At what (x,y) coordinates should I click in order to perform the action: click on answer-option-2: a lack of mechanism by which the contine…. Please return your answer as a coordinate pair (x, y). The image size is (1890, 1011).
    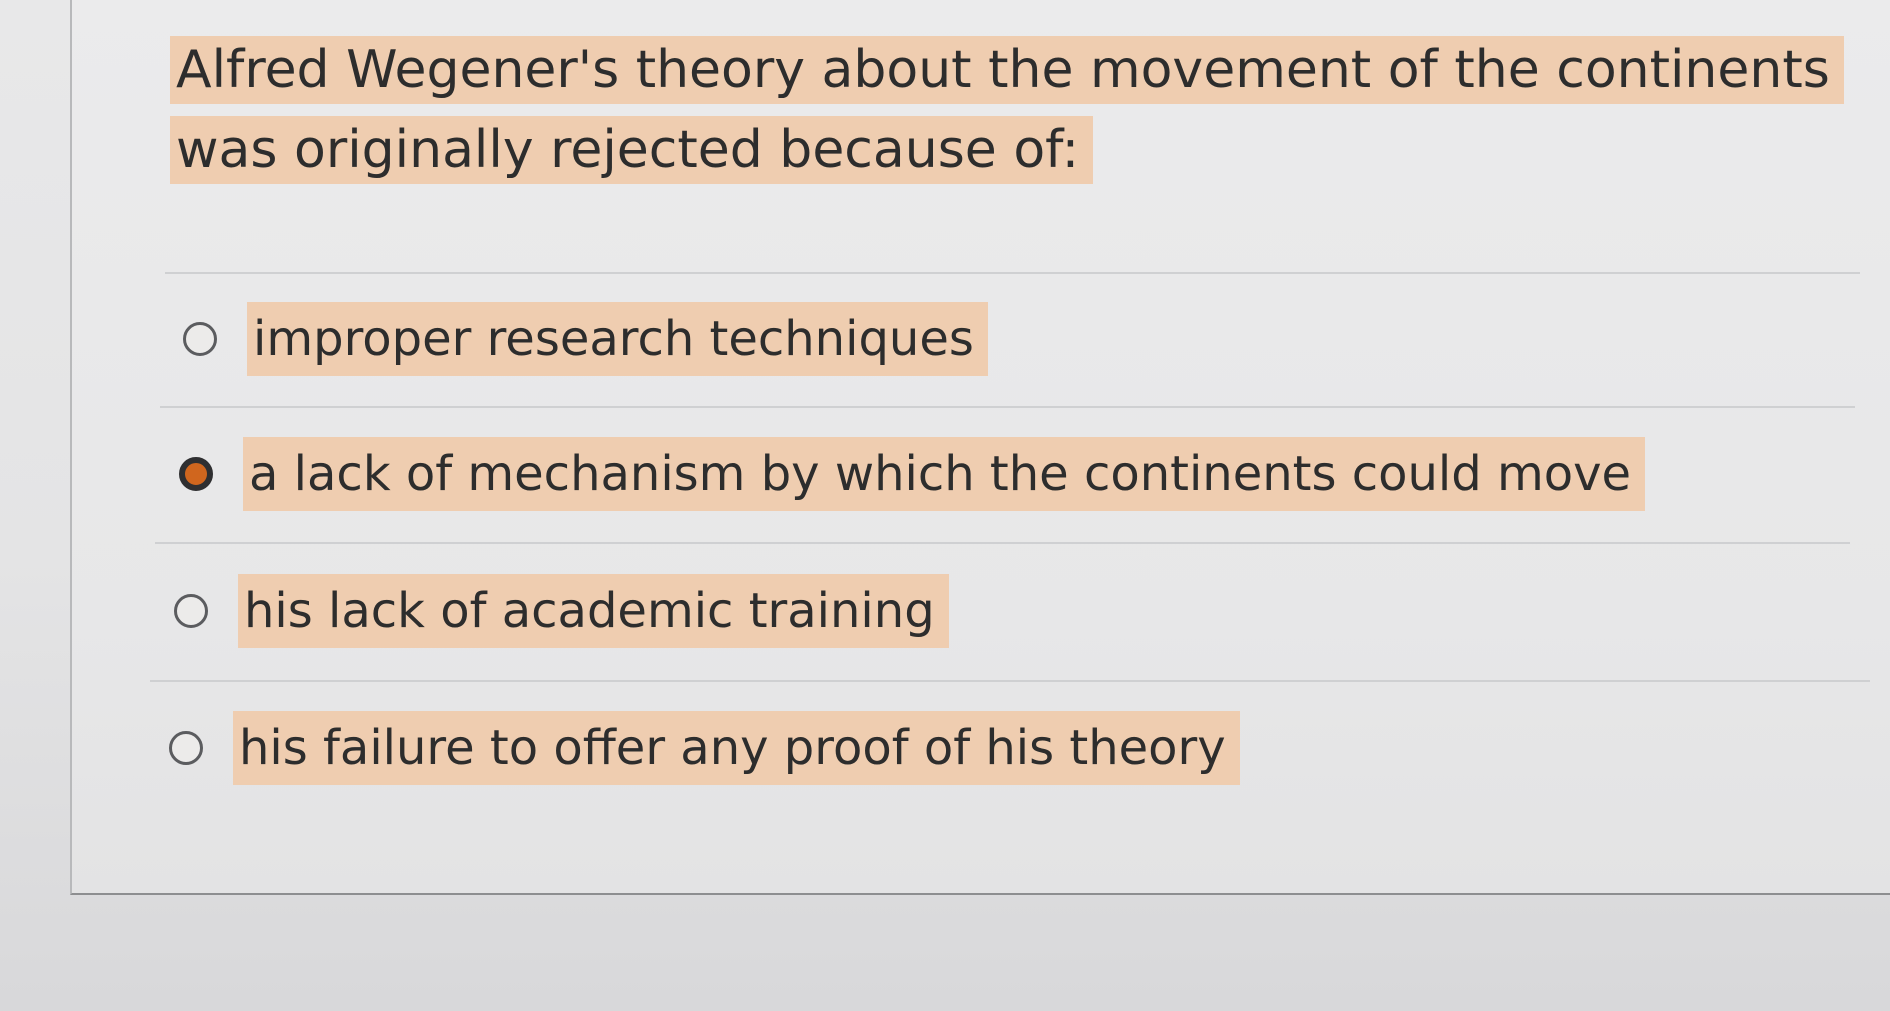
    Looking at the image, I should click on (912, 474).